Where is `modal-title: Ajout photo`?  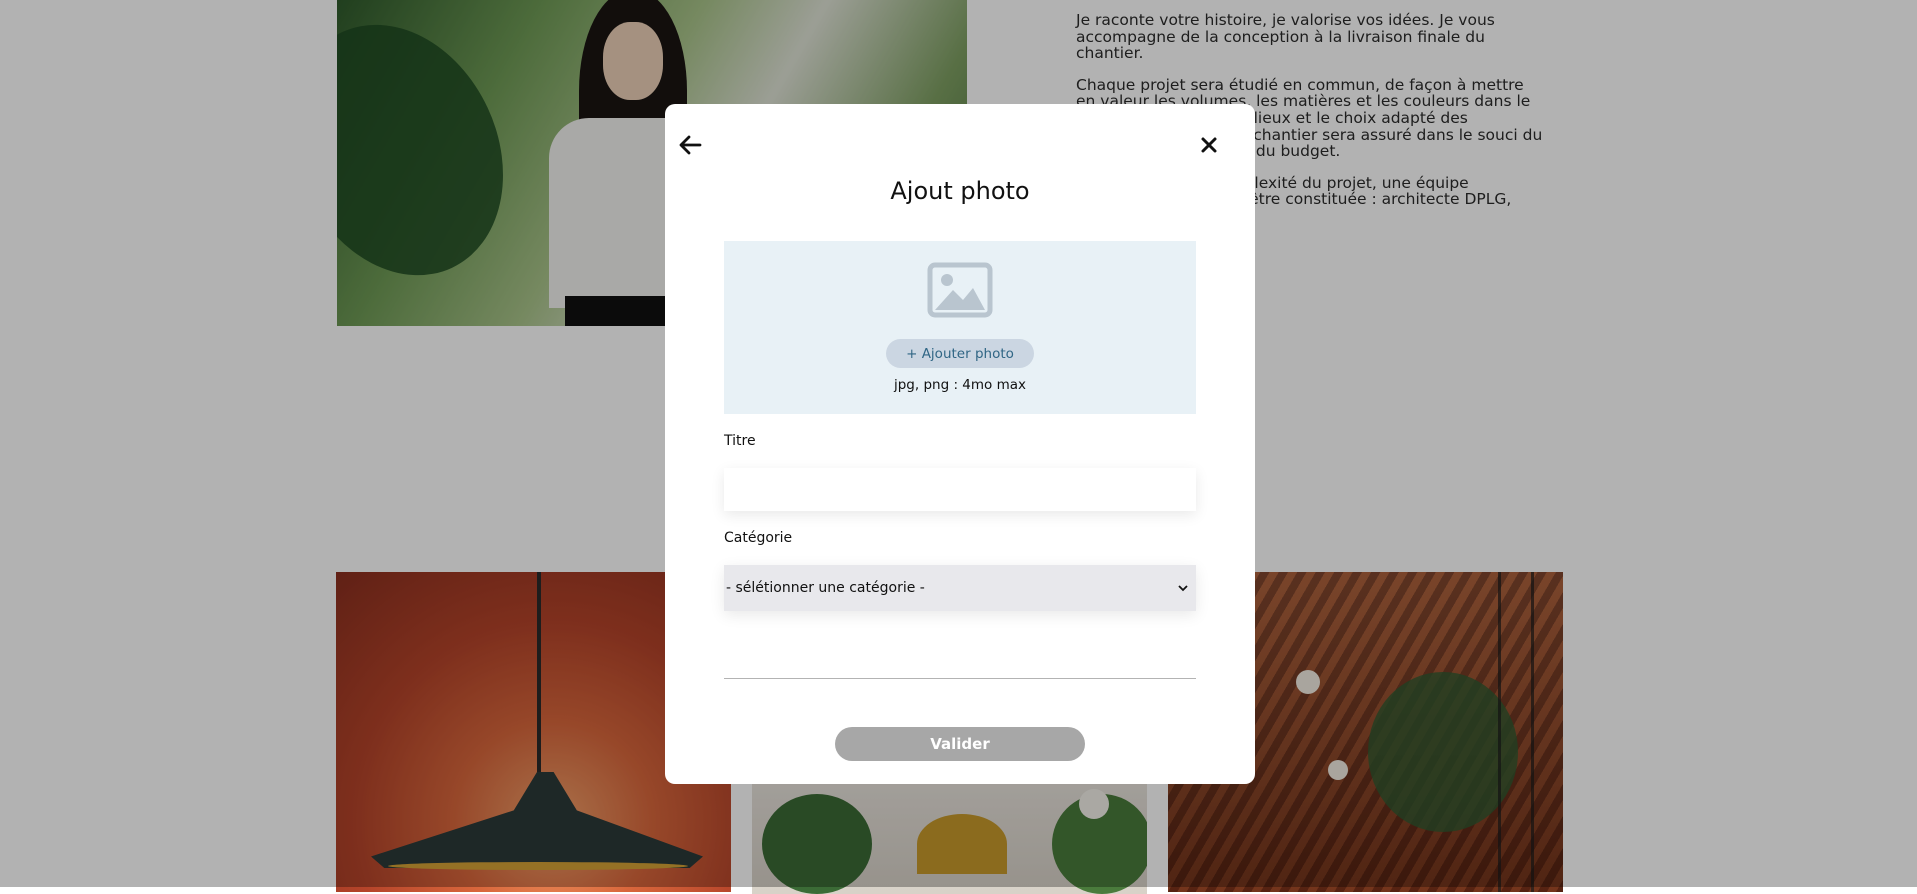
modal-title: Ajout photo is located at coordinates (960, 191).